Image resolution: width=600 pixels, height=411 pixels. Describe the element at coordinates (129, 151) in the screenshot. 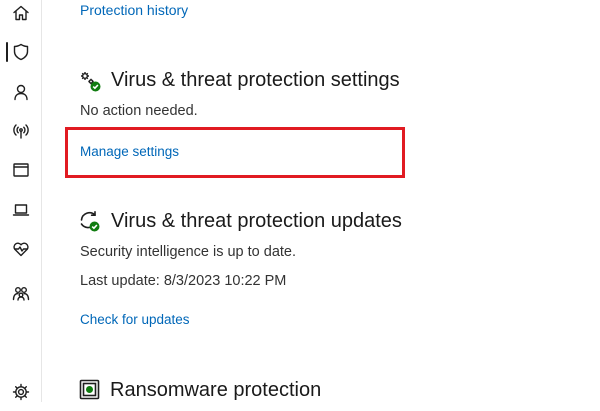

I see `manage-settings-link: Manage settings` at that location.